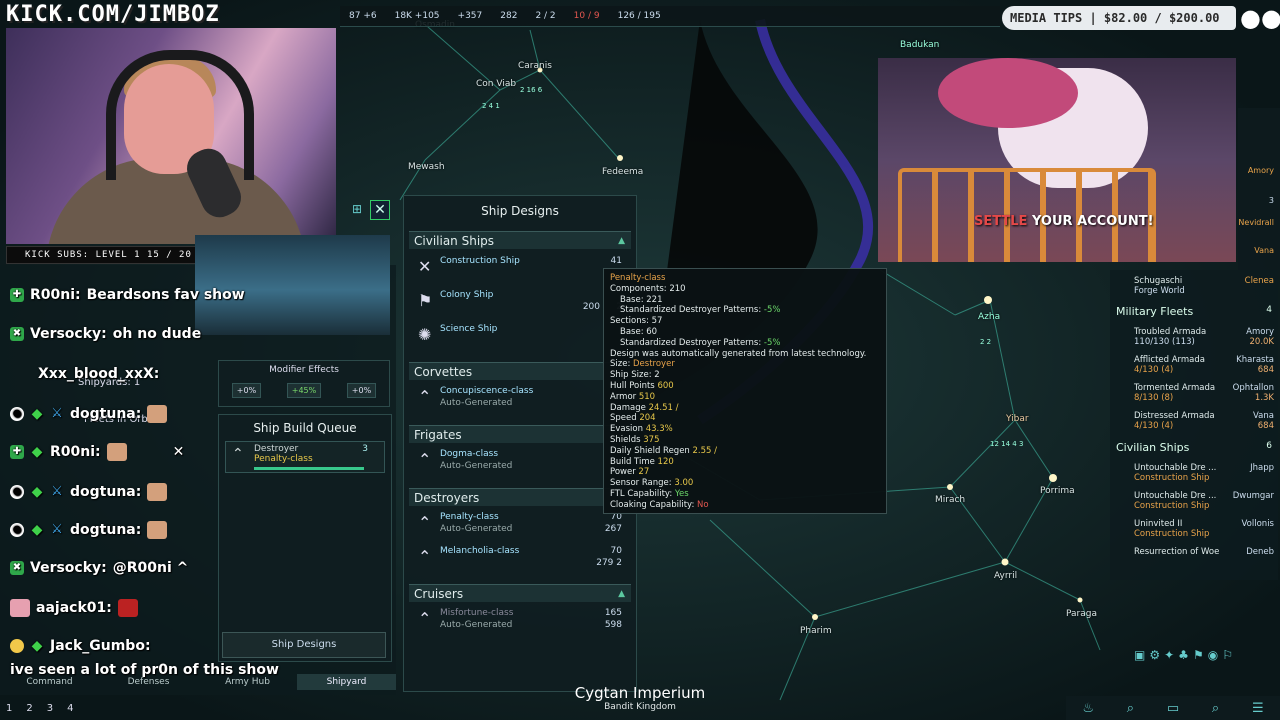  I want to click on planet-schugaschi: Schugaschi Forge World Clenea, so click(1204, 289).